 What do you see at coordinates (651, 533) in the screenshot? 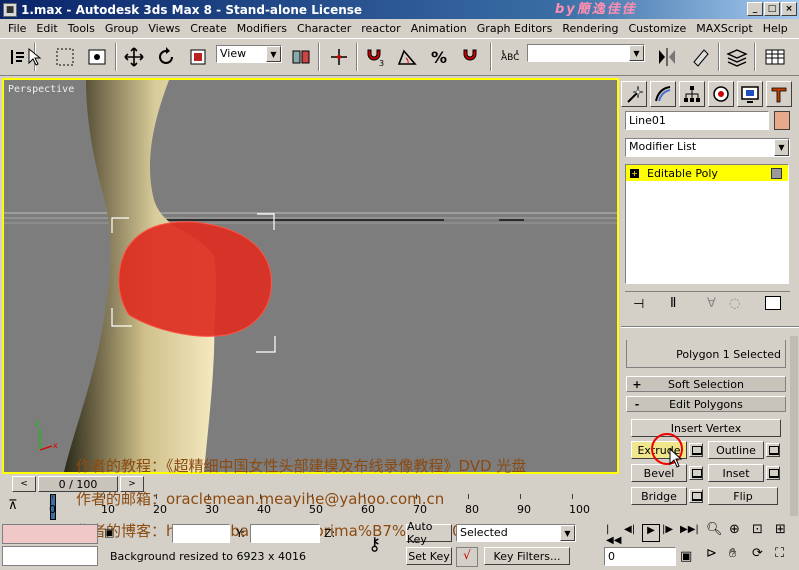
I see `play-icon: ▶` at bounding box center [651, 533].